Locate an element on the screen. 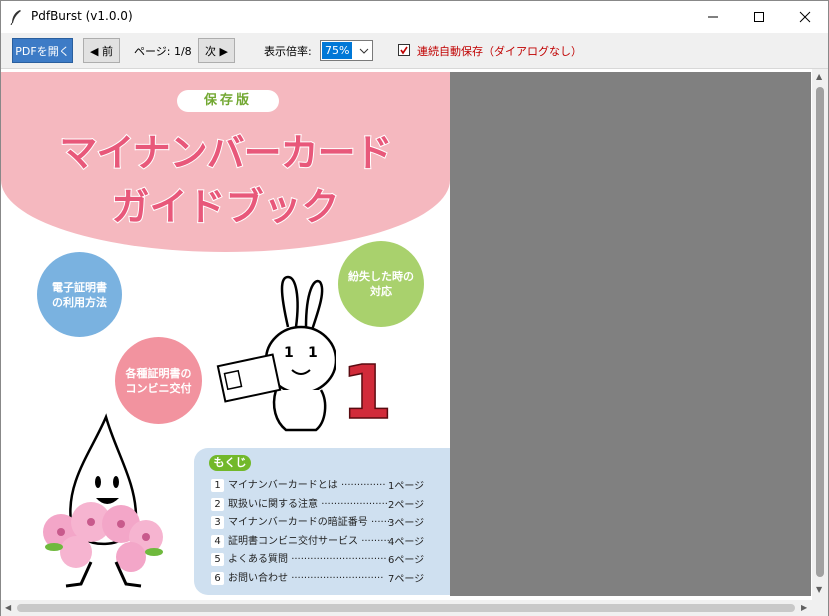 Image resolution: width=829 pixels, height=616 pixels. toc-row: 6 お問い合わせ ····························· is located at coordinates (297, 577).